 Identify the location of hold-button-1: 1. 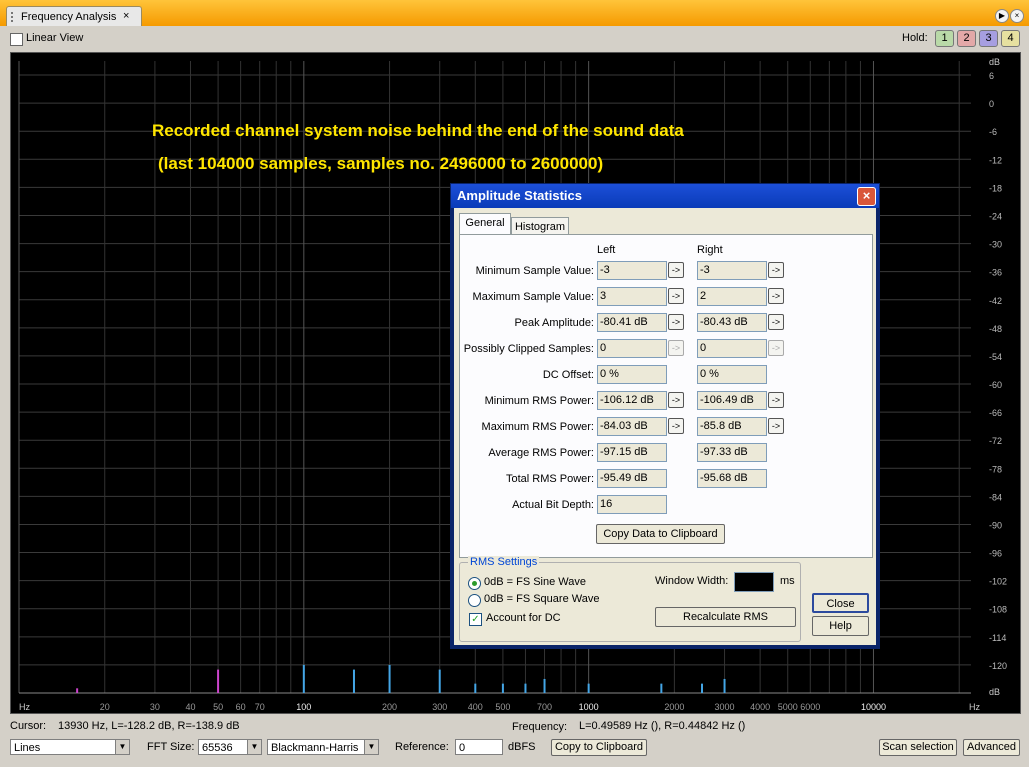
(944, 38).